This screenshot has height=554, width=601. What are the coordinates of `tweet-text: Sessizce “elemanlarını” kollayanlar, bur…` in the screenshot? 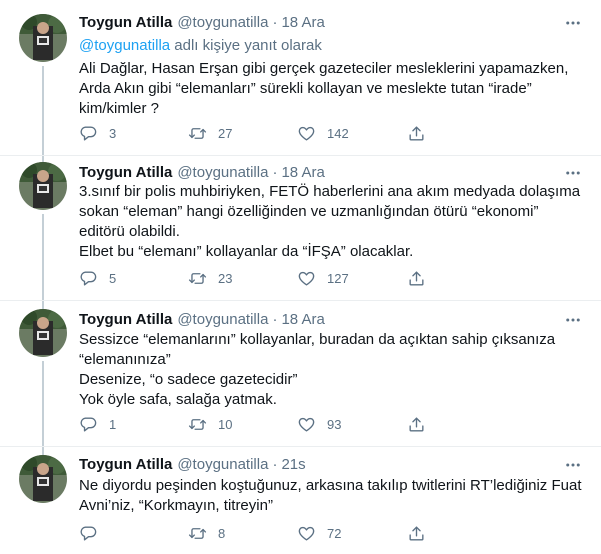 It's located at (331, 370).